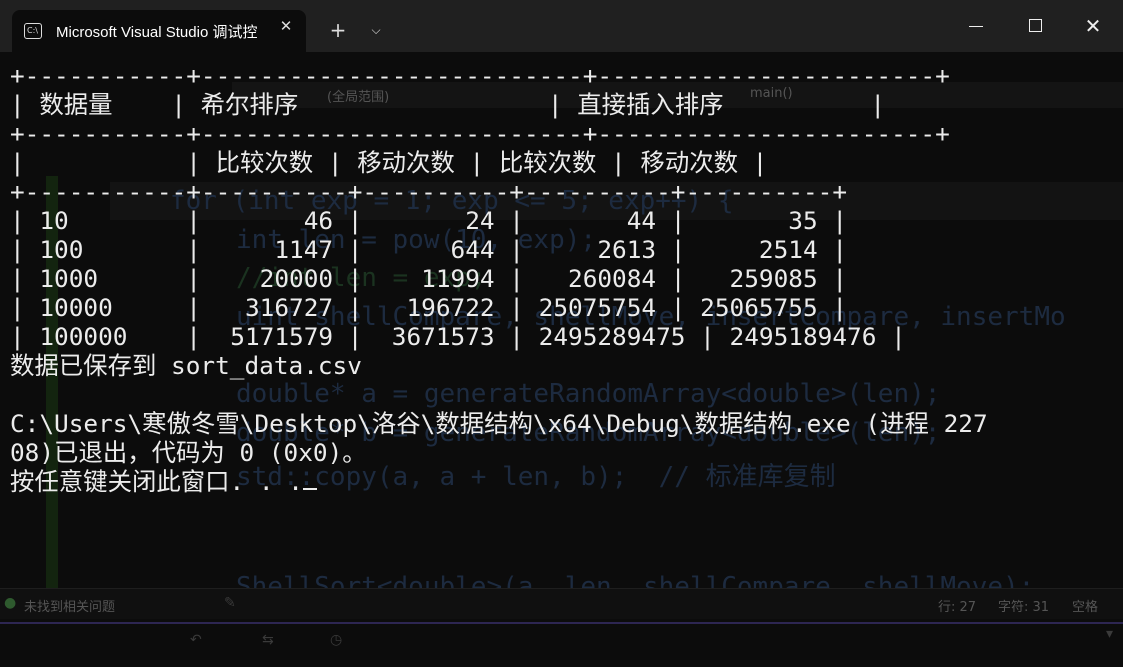  Describe the element at coordinates (376, 30) in the screenshot. I see `tab-dropdown-icon: ⌵` at that location.